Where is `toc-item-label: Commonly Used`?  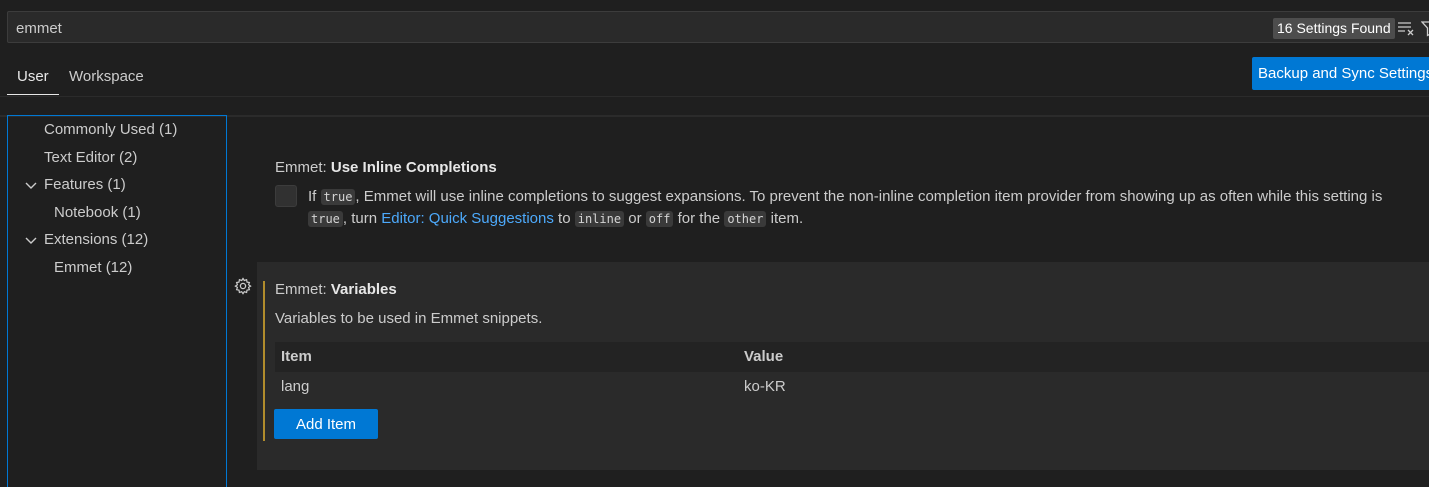
toc-item-label: Commonly Used is located at coordinates (99, 129).